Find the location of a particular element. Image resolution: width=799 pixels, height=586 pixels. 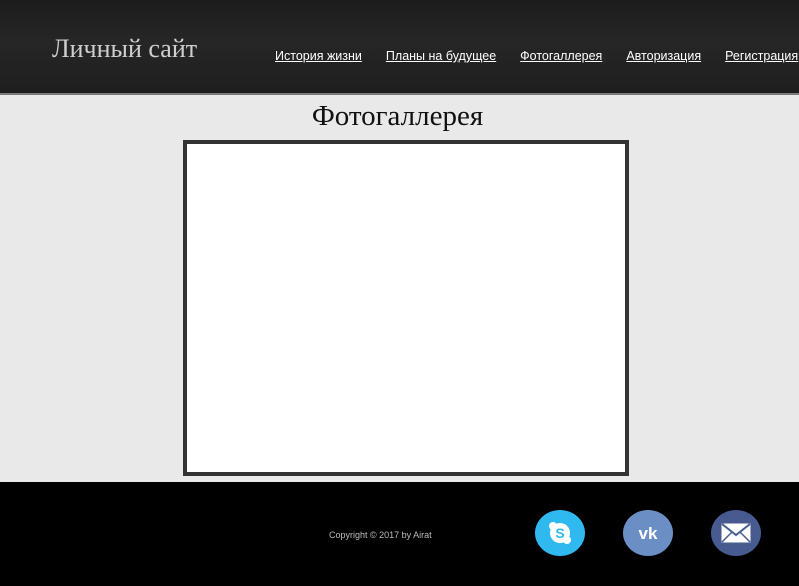

nav-link-life-history: История жизни is located at coordinates (318, 56).